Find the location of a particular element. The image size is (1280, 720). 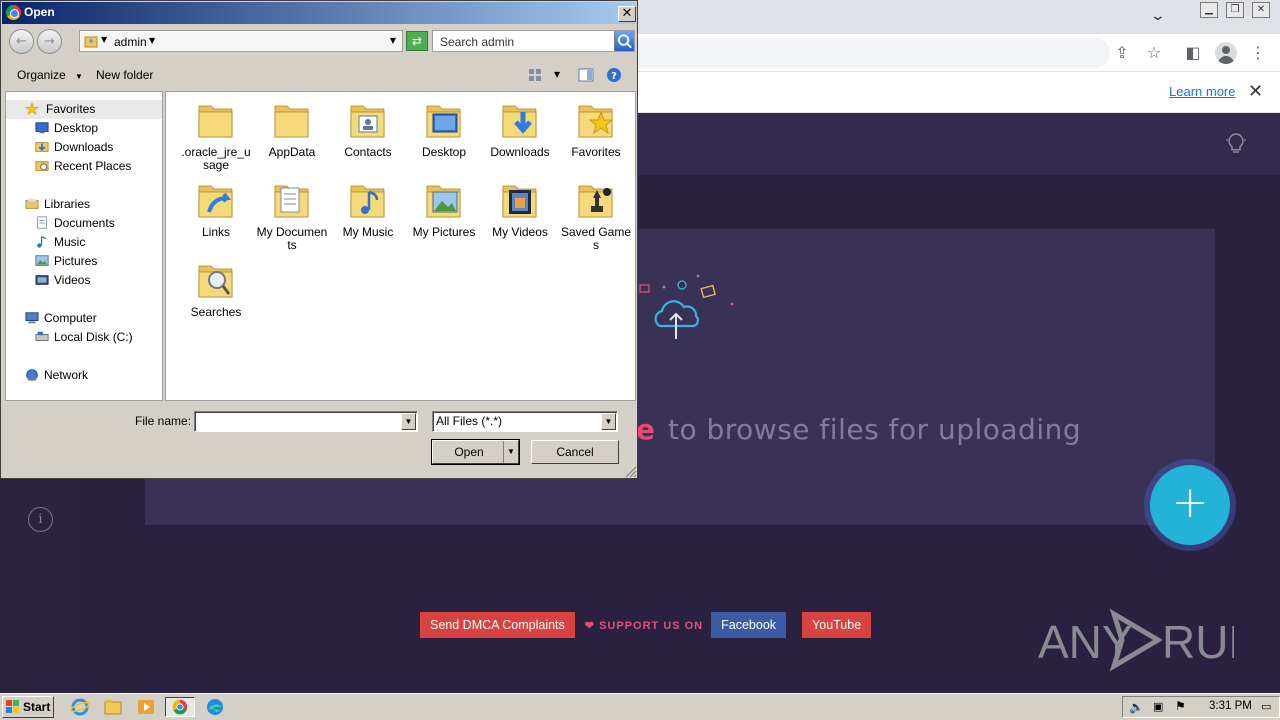

folder-downloads: Downloads is located at coordinates (520, 138).